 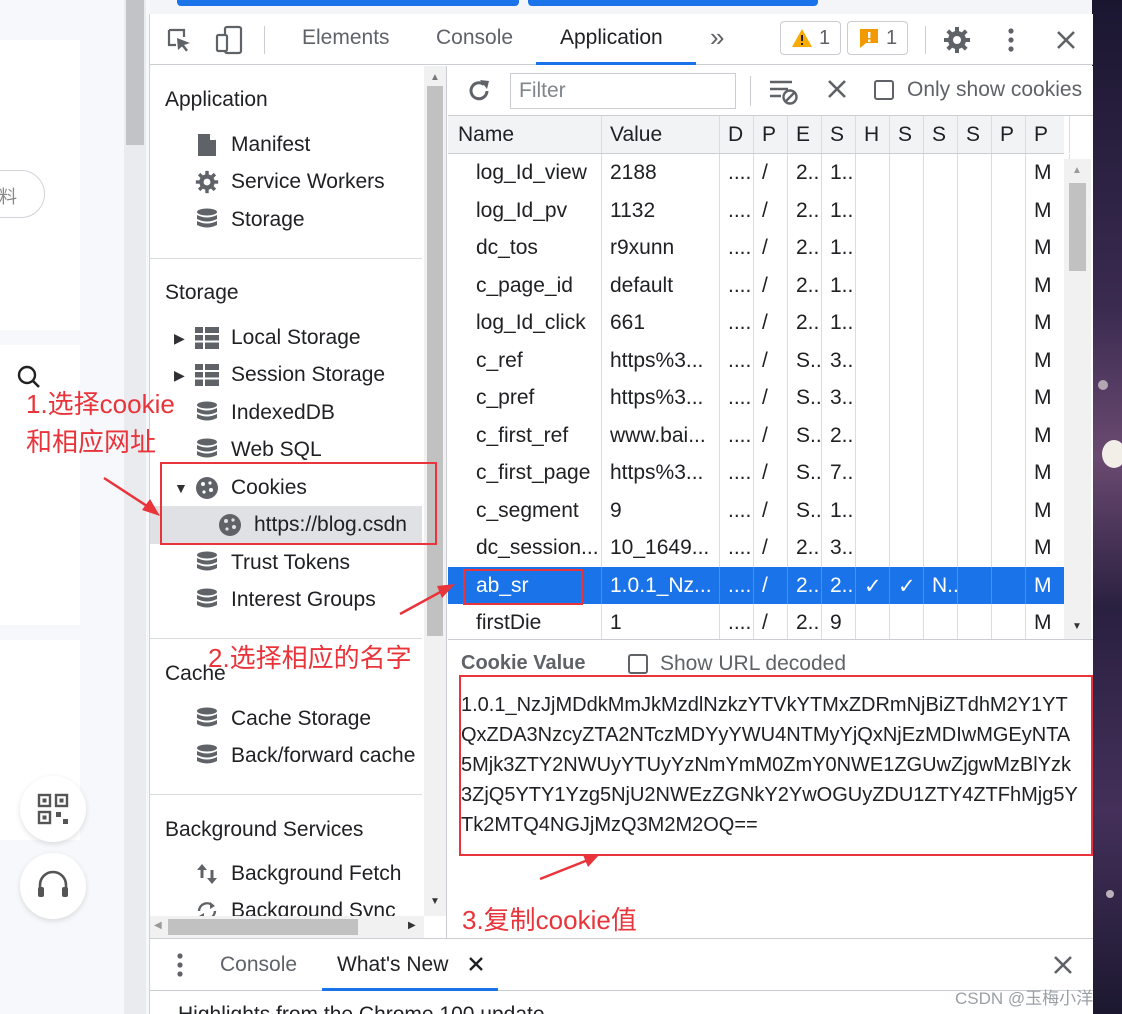 What do you see at coordinates (1024, 998) in the screenshot?
I see `csdn-watermark: CSDN @玉梅小洋` at bounding box center [1024, 998].